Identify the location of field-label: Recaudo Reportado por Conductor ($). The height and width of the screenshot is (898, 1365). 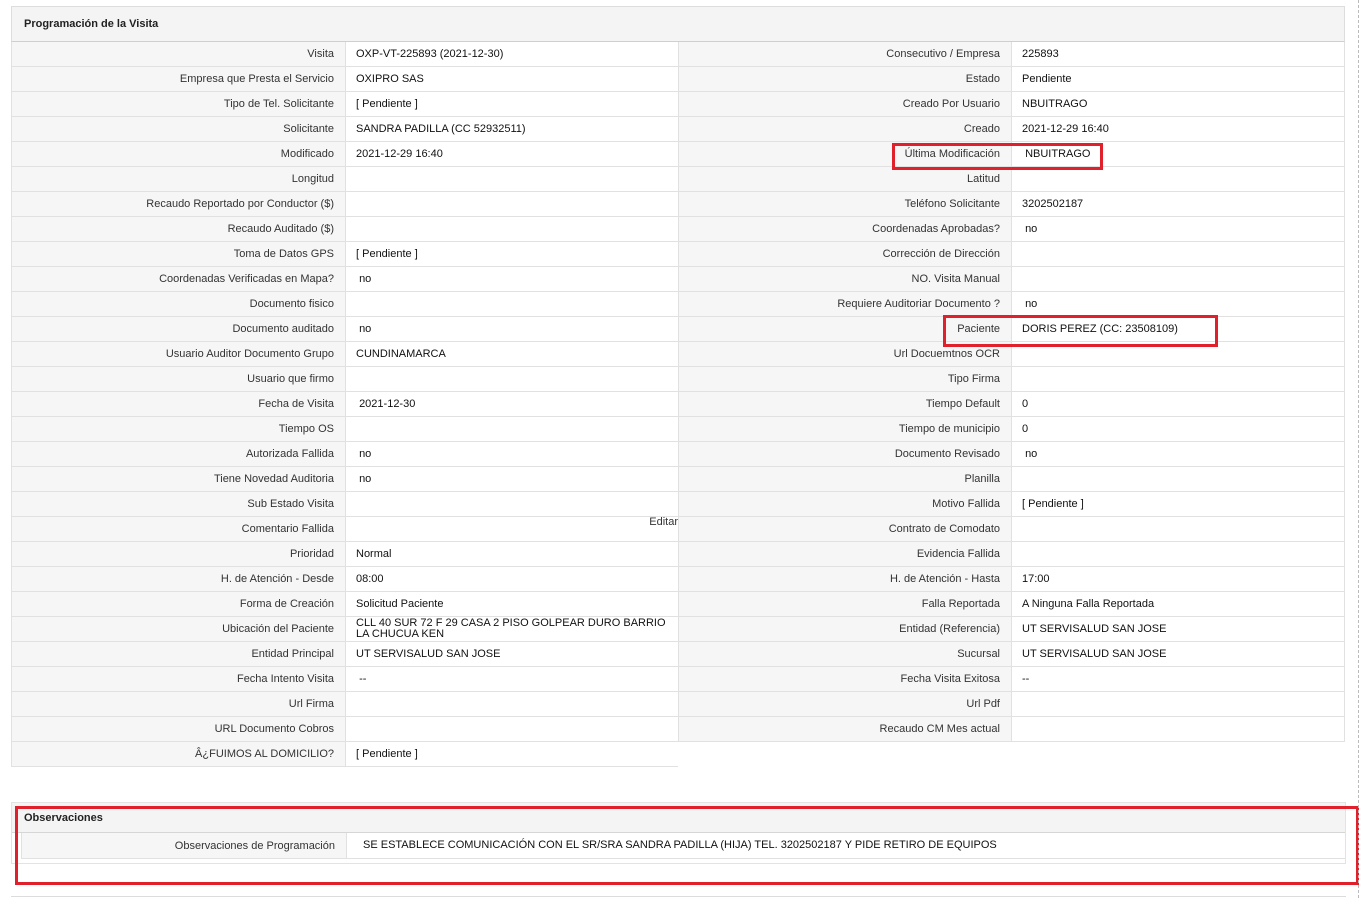
(179, 204).